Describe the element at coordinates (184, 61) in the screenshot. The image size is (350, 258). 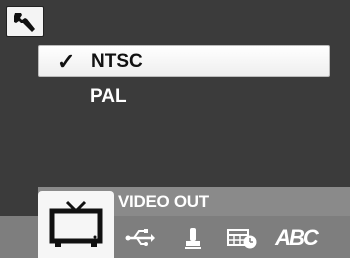
I see `option-ntsc: ✓ NTSC` at that location.